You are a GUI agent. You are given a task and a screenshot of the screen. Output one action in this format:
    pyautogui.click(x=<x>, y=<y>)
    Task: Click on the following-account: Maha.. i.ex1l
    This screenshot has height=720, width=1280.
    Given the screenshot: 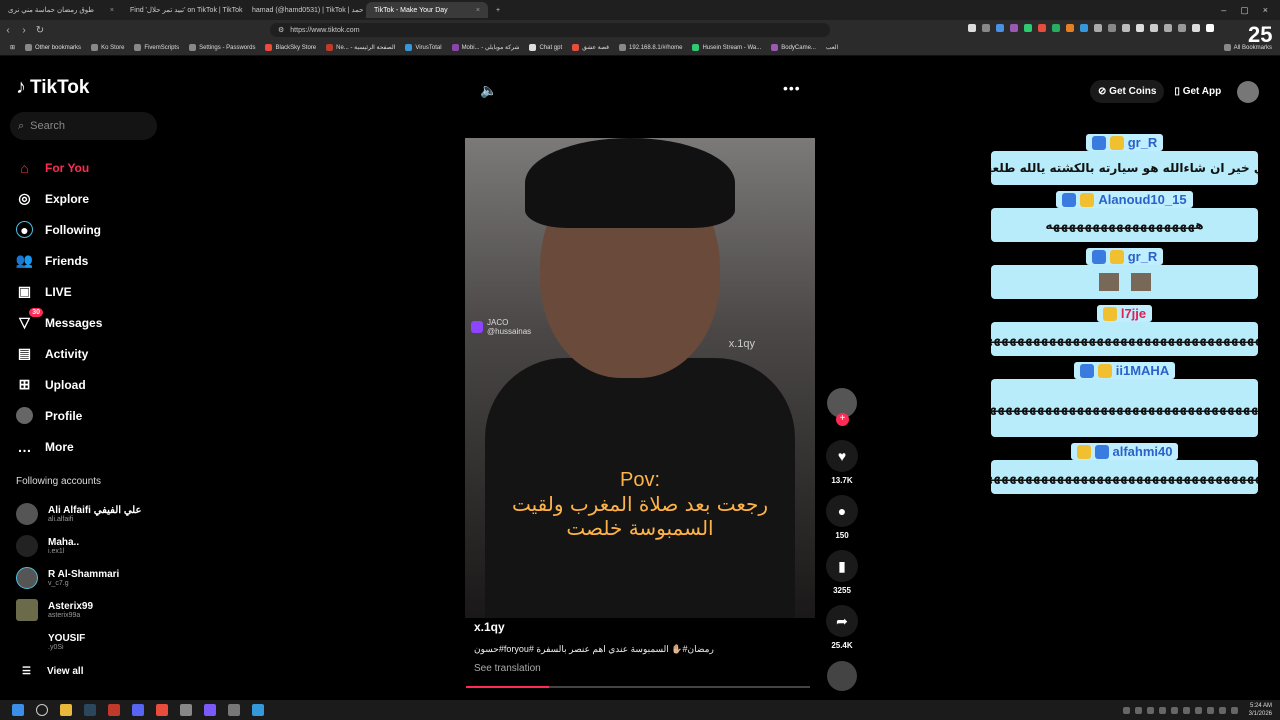 What is the action you would take?
    pyautogui.click(x=78, y=546)
    